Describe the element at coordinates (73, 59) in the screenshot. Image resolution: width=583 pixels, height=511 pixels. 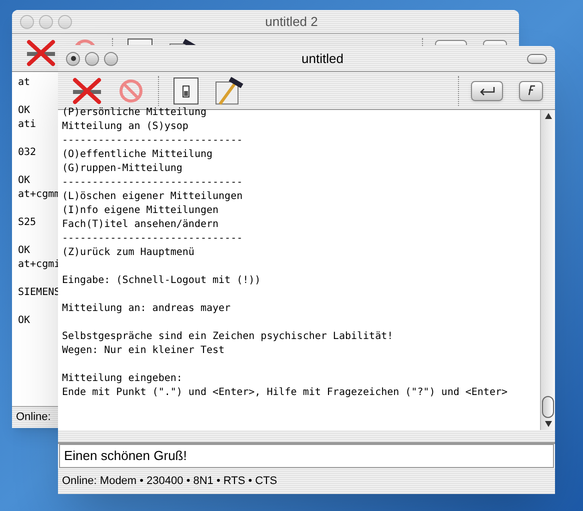
I see `window-button` at that location.